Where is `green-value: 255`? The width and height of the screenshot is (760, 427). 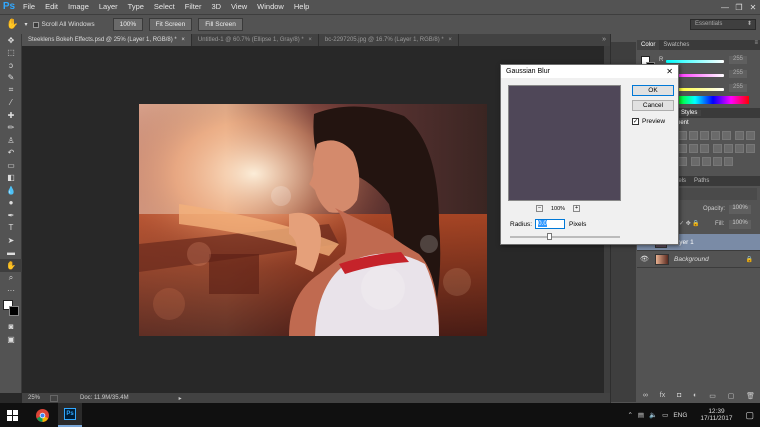
green-value: 255 is located at coordinates (738, 74).